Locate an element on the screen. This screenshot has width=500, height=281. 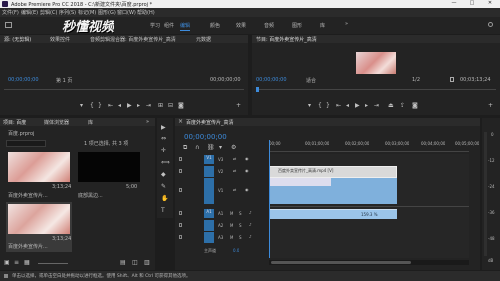
home-icon is located at coordinates (8, 25).